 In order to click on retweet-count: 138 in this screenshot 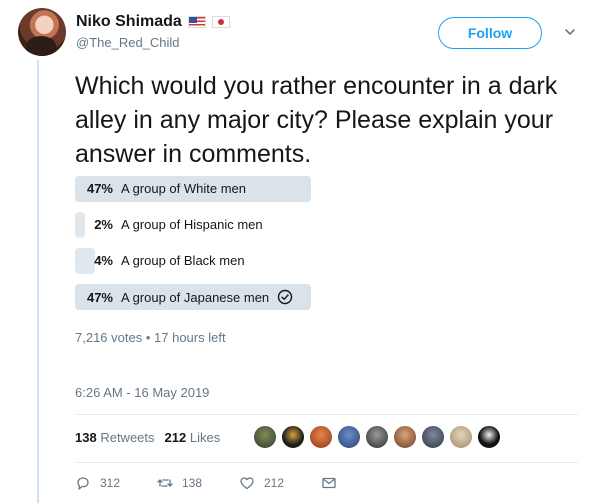, I will do `click(192, 483)`.